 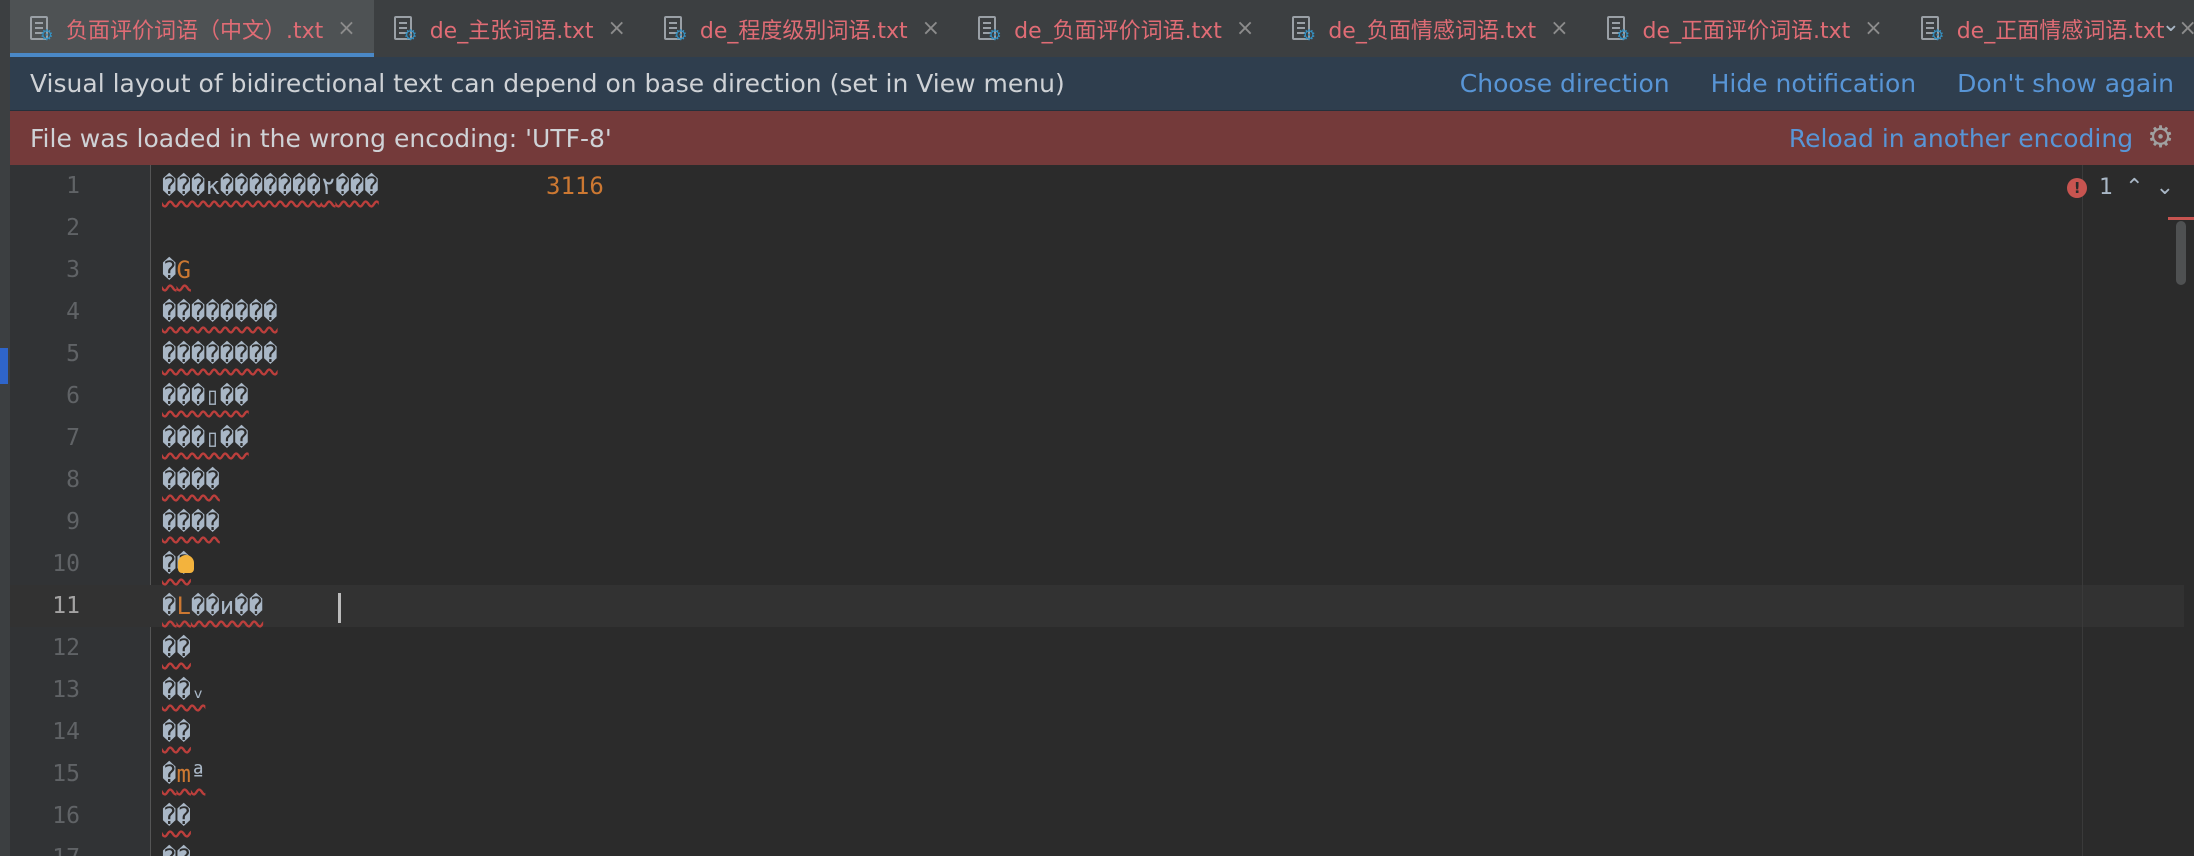 What do you see at coordinates (1097, 732) in the screenshot?
I see `editor-line: 14 ��` at bounding box center [1097, 732].